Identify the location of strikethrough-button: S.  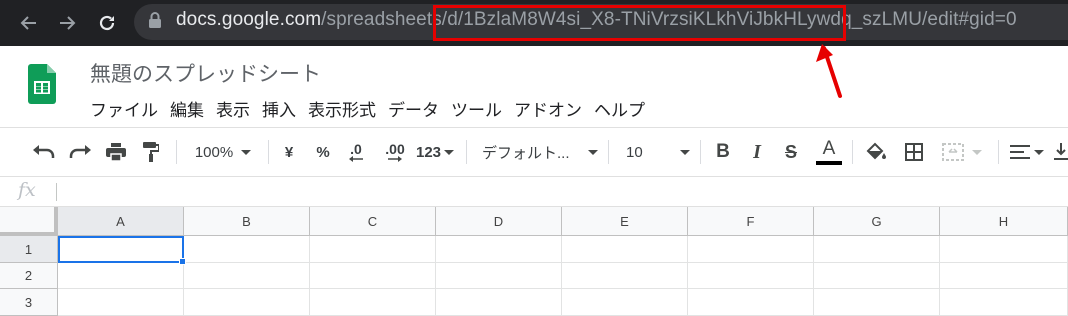
(791, 152).